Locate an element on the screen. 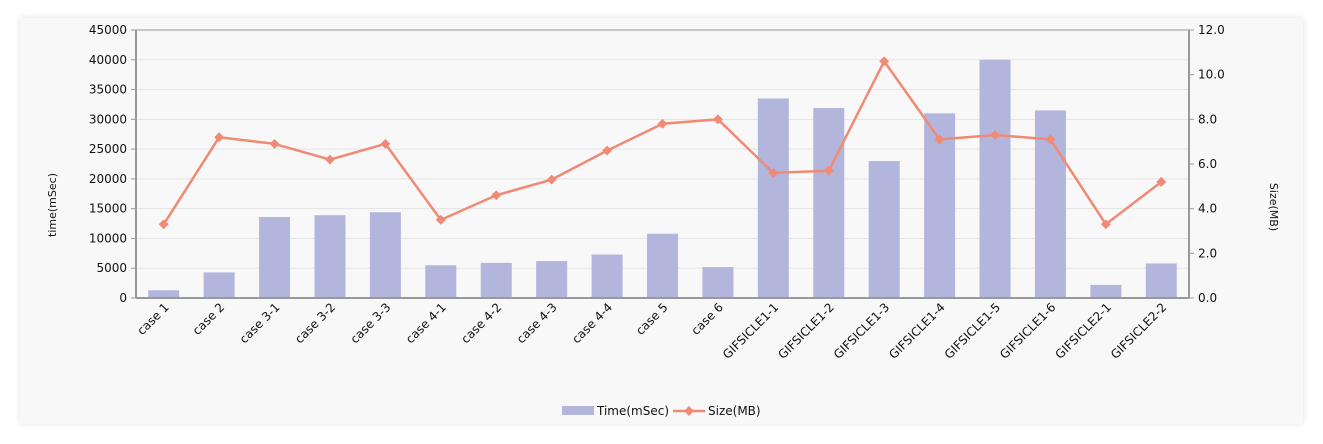  x-axis-tick-label: case 1 is located at coordinates (153, 319).